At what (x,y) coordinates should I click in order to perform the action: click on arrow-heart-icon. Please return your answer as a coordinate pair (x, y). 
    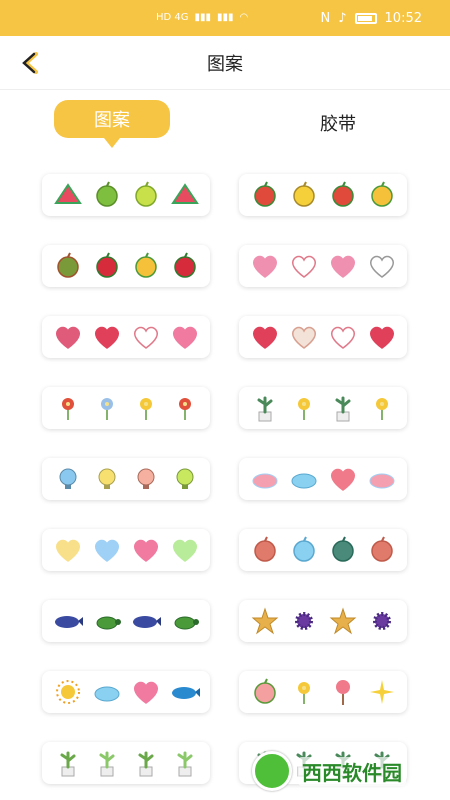
    Looking at the image, I should click on (343, 479).